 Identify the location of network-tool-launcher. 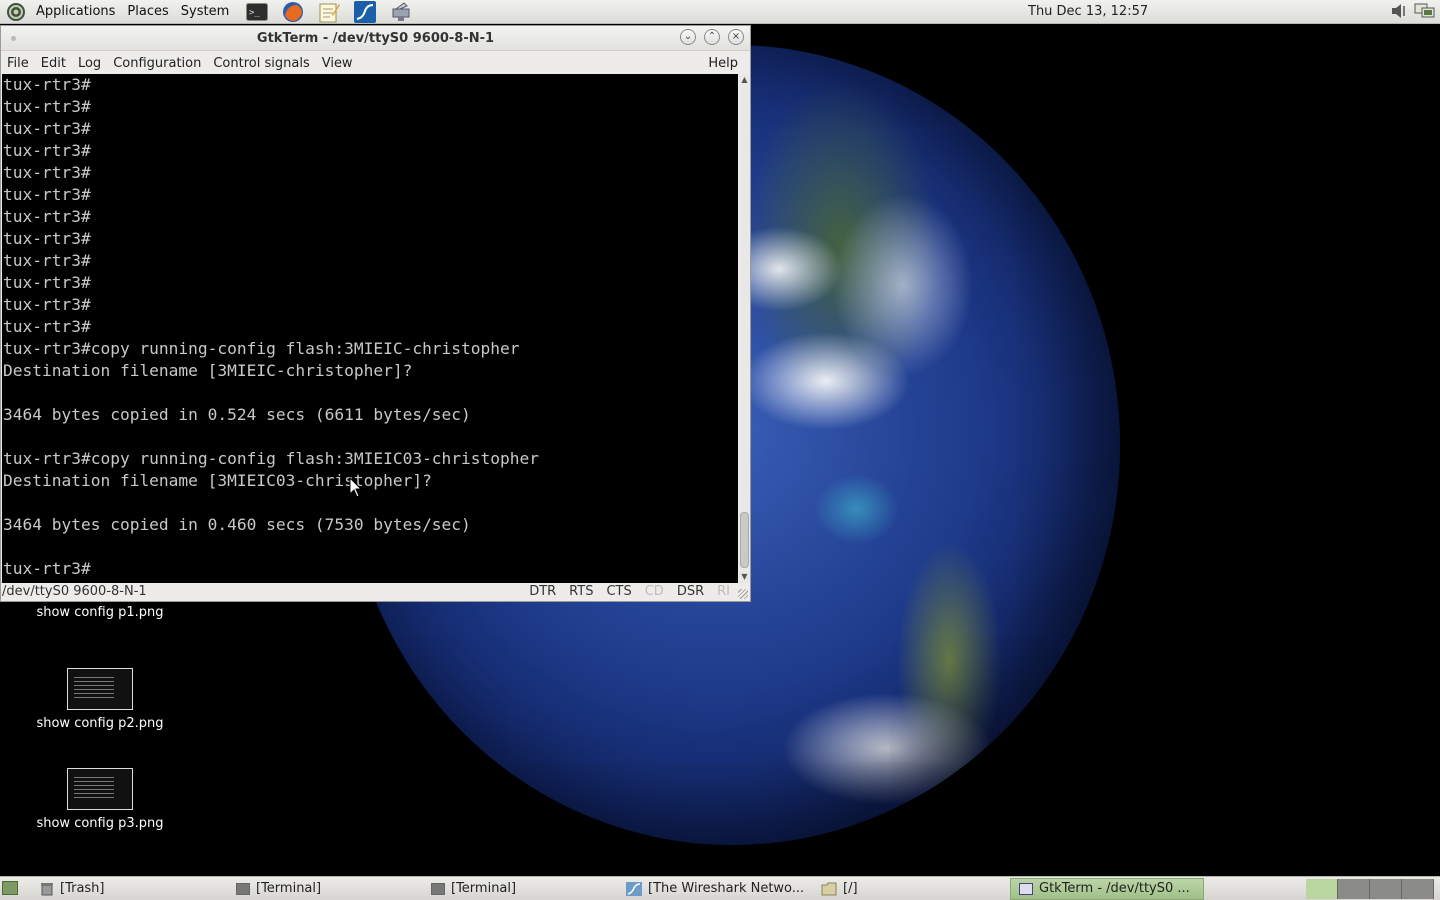
(401, 12).